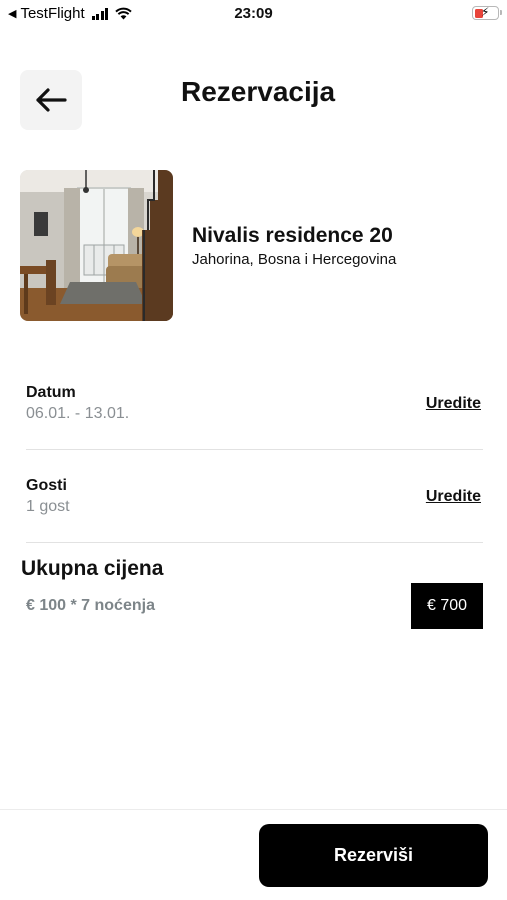  I want to click on apartment-interior-image, so click(96, 245).